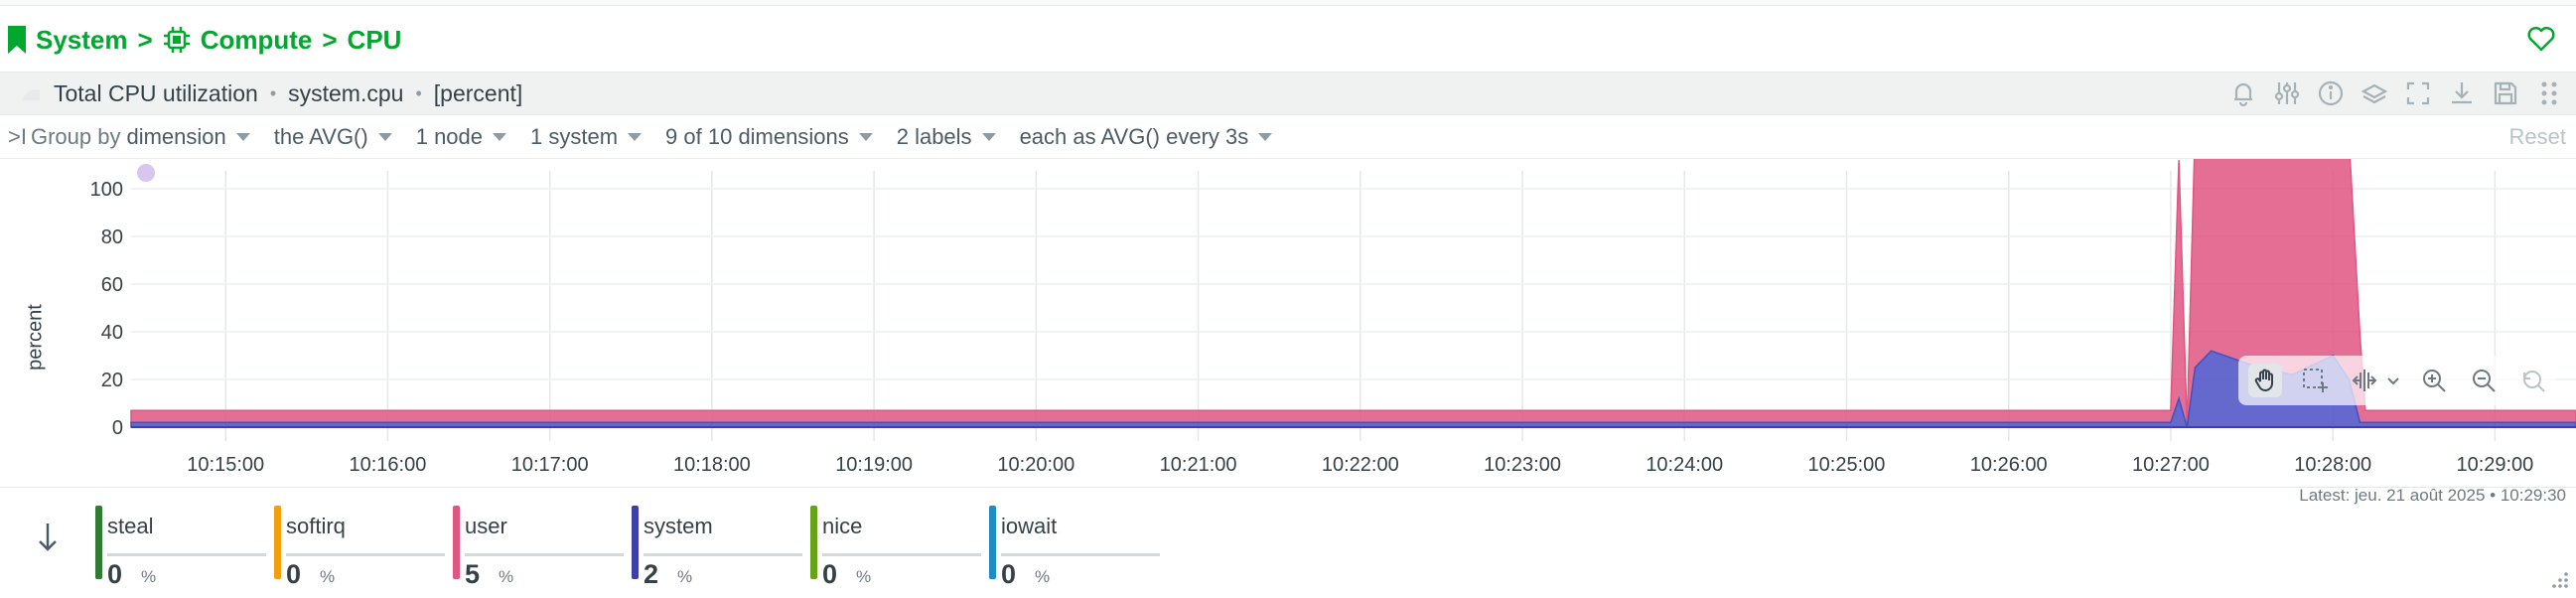 Image resolution: width=2576 pixels, height=598 pixels. Describe the element at coordinates (2265, 380) in the screenshot. I see `pan-hand-button` at that location.